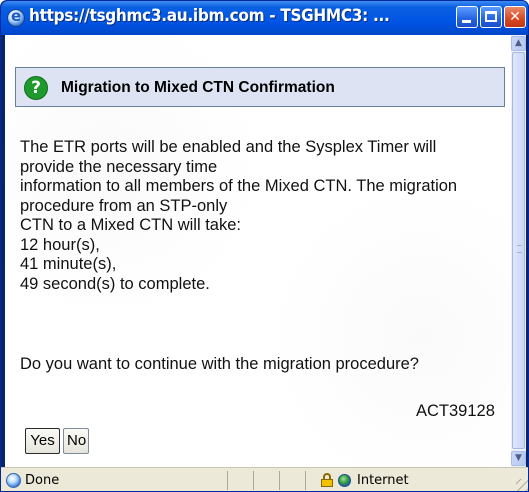 The image size is (529, 492). I want to click on lock-icon, so click(327, 480).